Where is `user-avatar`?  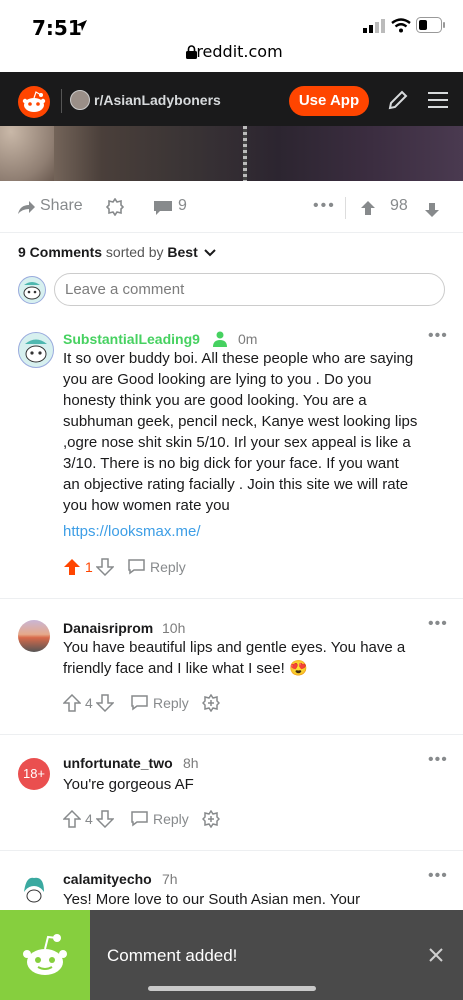 user-avatar is located at coordinates (32, 290).